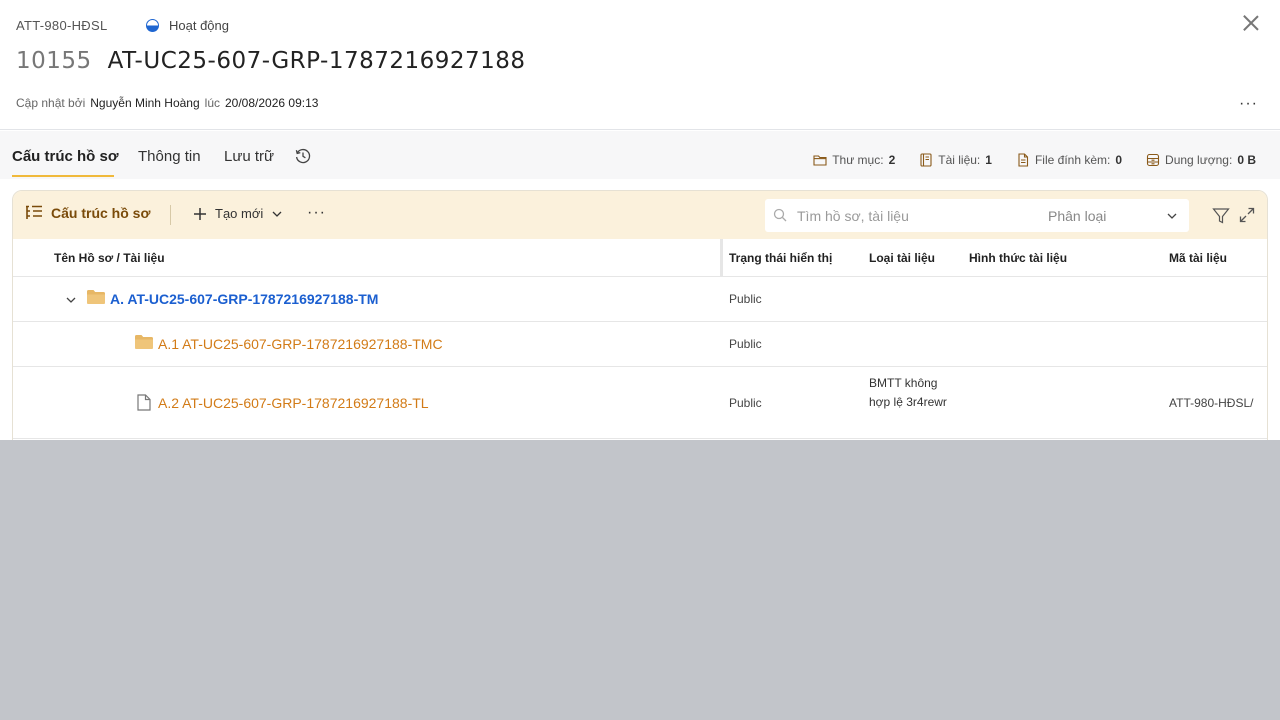  What do you see at coordinates (1119, 160) in the screenshot?
I see `stat-attachments-value: 0` at bounding box center [1119, 160].